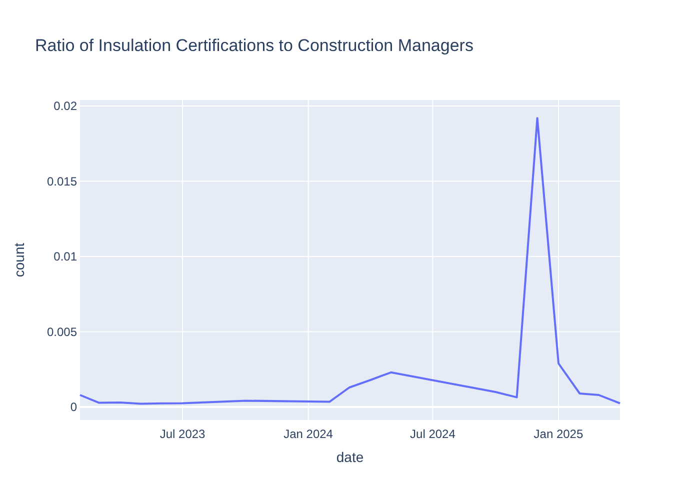 This screenshot has width=700, height=500. I want to click on axis-tick-label: Jan 2024, so click(308, 434).